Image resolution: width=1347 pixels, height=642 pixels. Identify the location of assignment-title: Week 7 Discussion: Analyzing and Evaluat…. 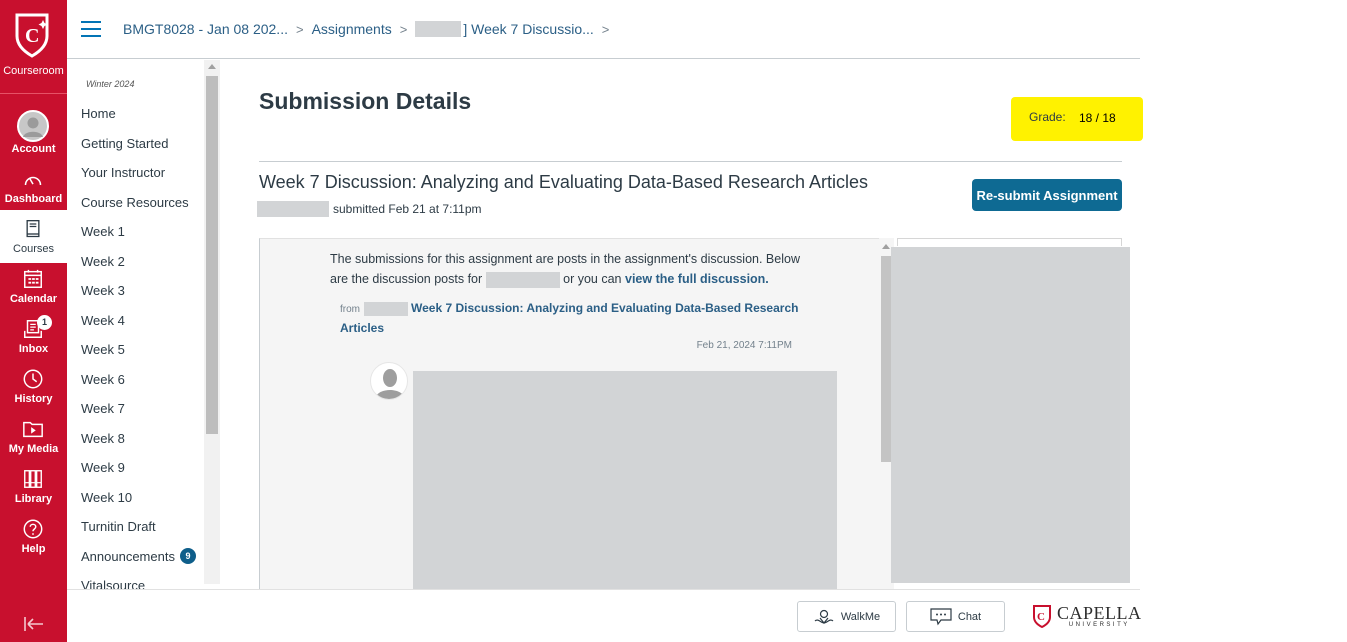
(563, 182).